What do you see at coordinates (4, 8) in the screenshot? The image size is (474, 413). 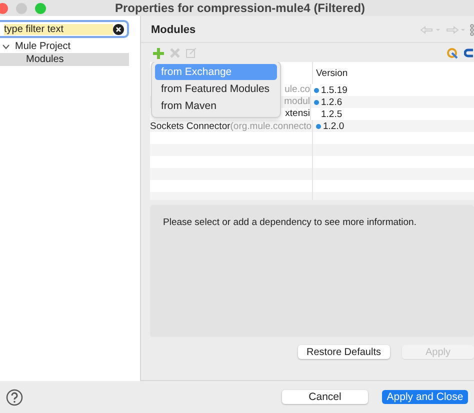 I see `close-window-button` at bounding box center [4, 8].